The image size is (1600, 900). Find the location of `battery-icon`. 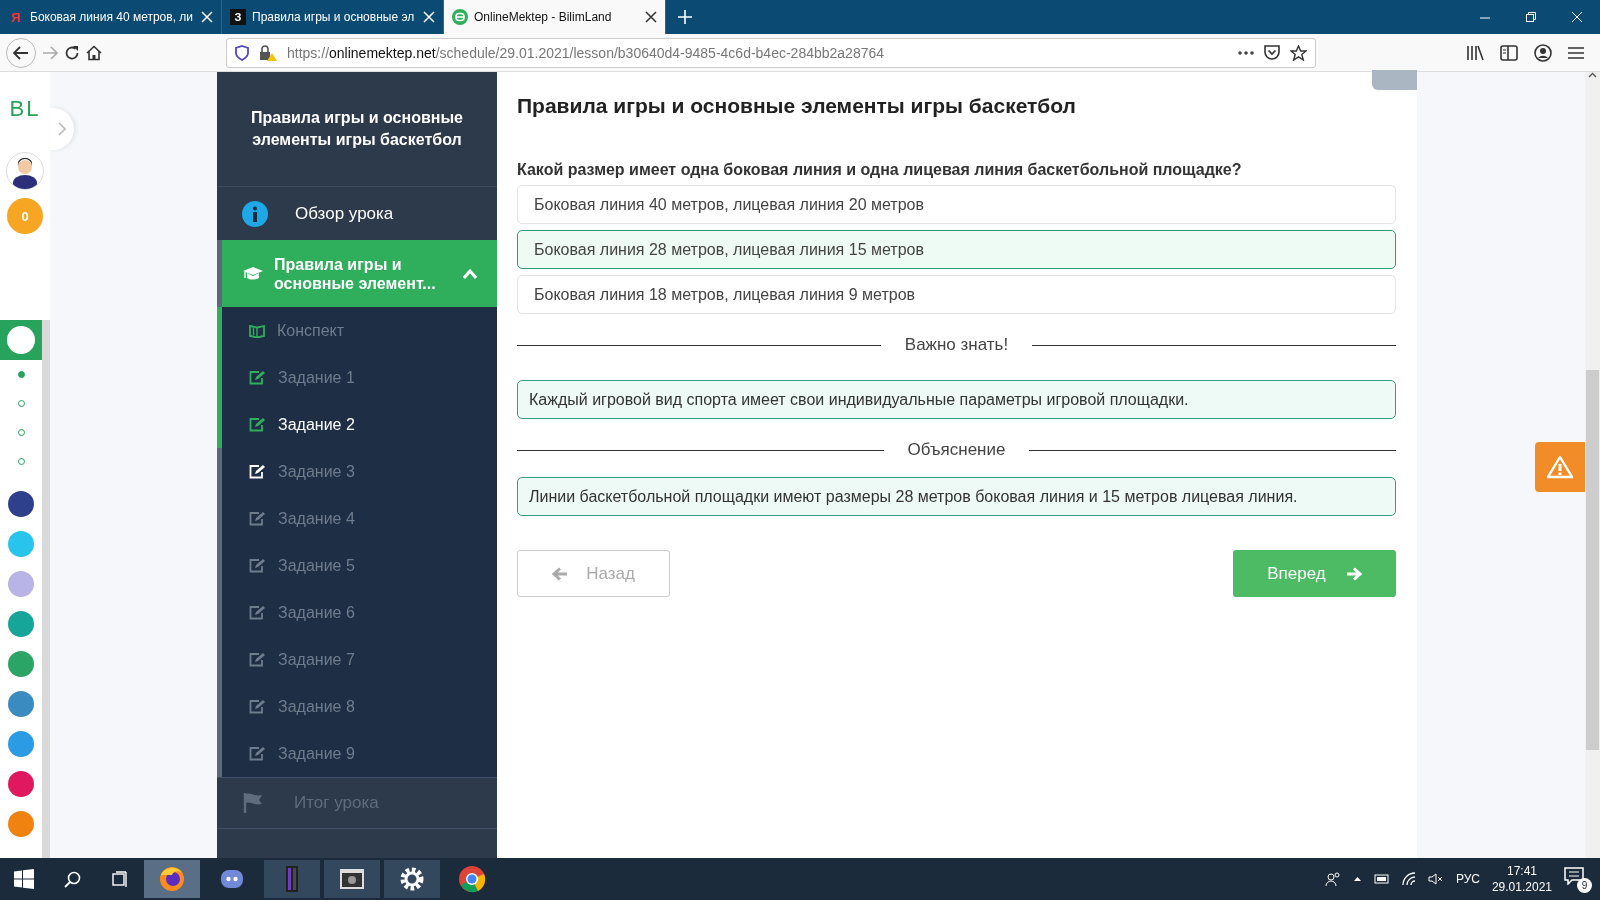

battery-icon is located at coordinates (1381, 879).